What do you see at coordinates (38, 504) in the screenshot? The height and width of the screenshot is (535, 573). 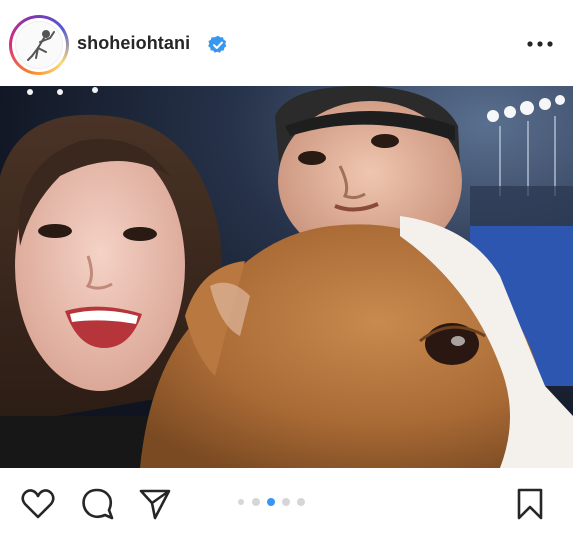 I see `heart-icon` at bounding box center [38, 504].